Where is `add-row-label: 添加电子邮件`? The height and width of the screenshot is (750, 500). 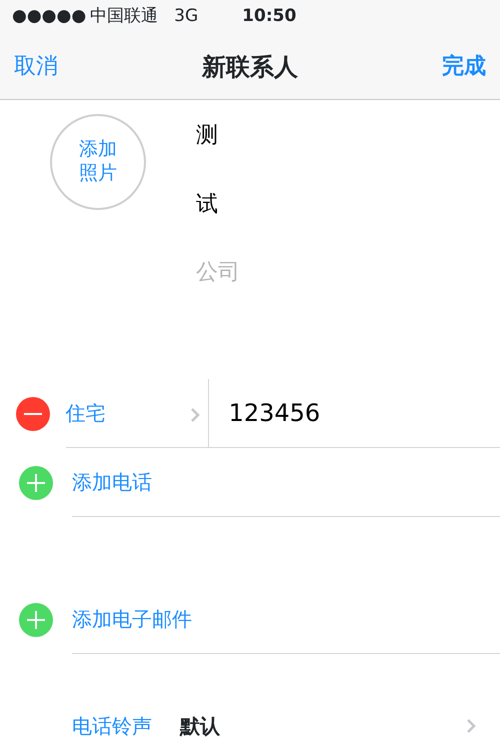
add-row-label: 添加电子邮件 is located at coordinates (132, 619).